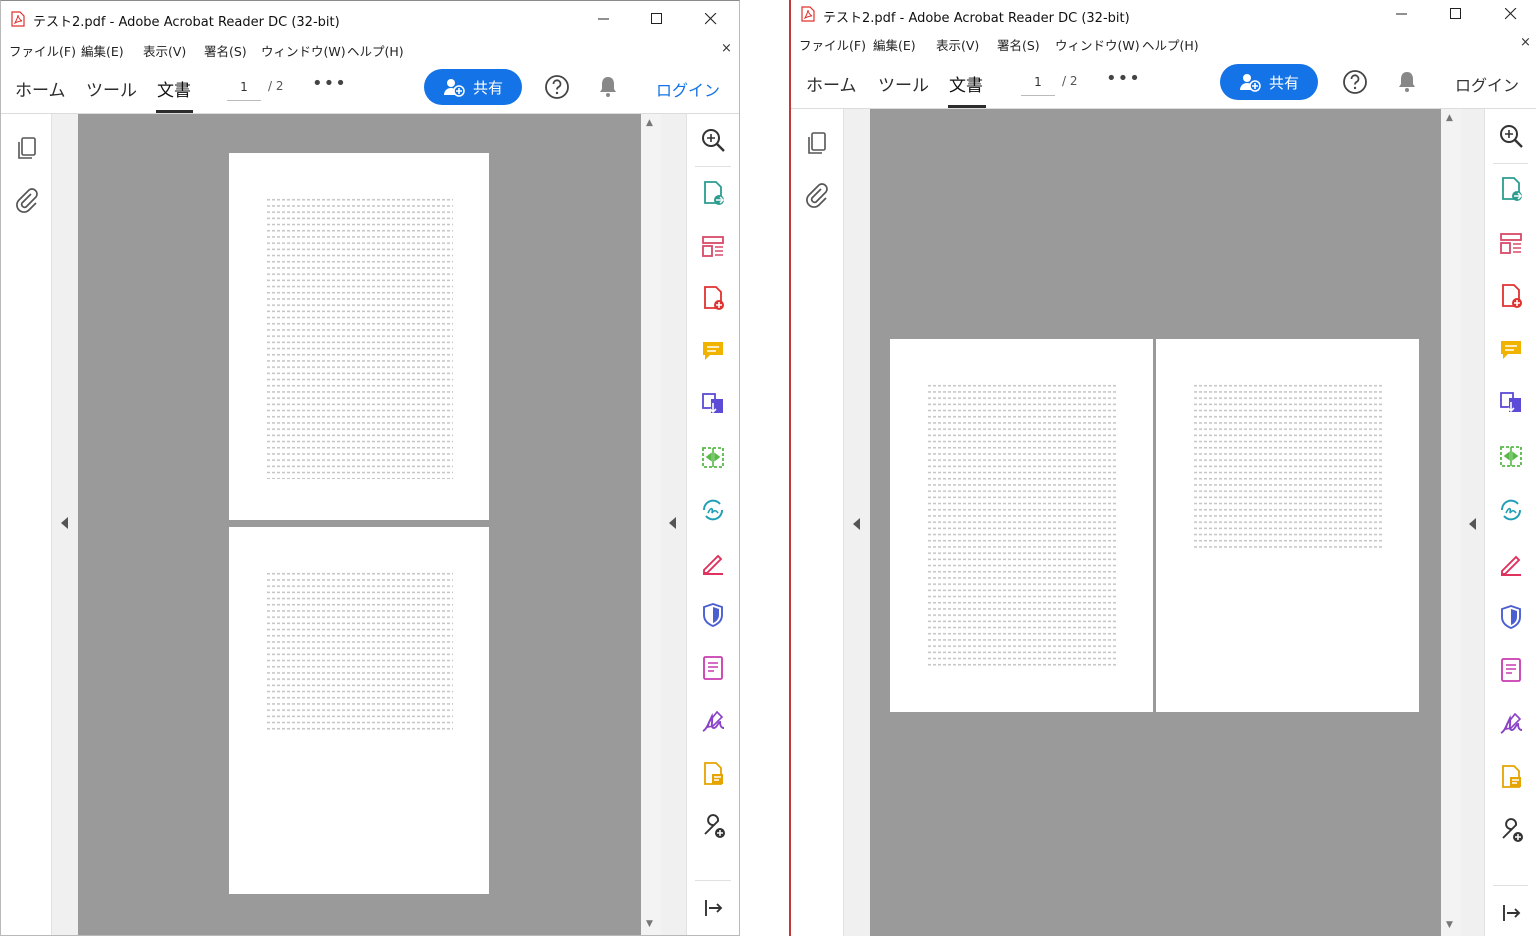 The image size is (1536, 936). What do you see at coordinates (967, 106) in the screenshot?
I see `active-tab-indicator` at bounding box center [967, 106].